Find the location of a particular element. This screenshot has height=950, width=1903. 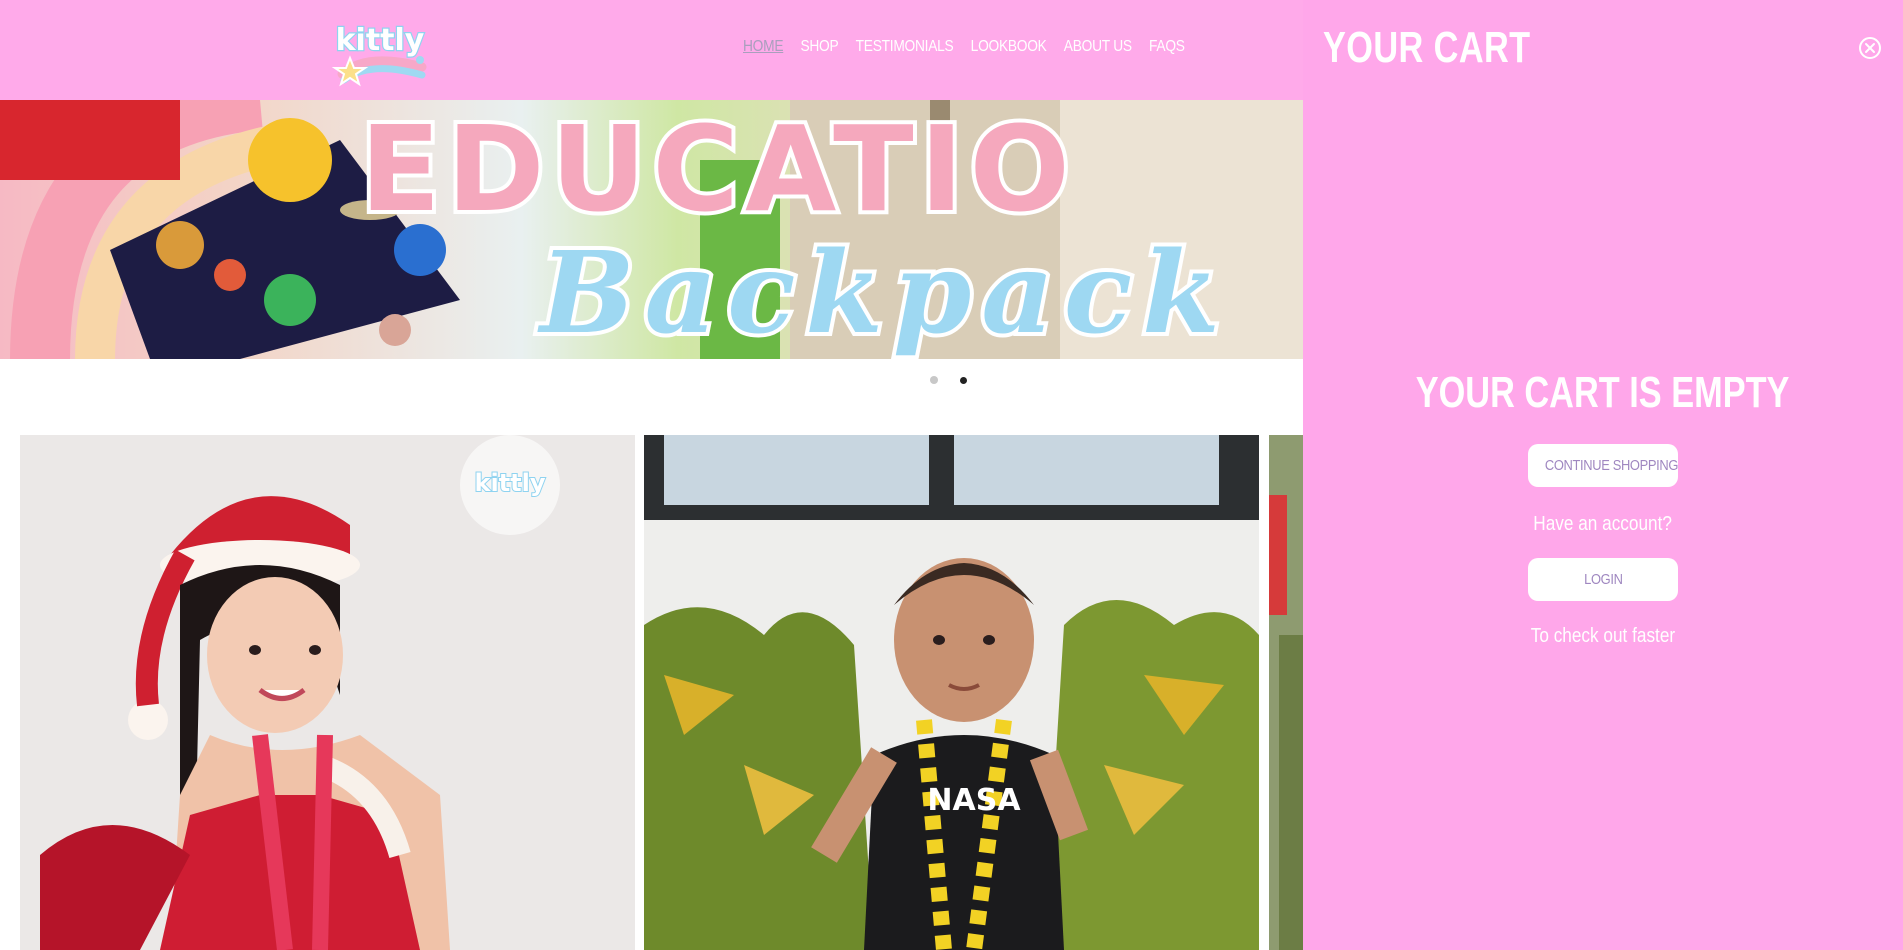

nav-faqs: FAQS is located at coordinates (1167, 47).